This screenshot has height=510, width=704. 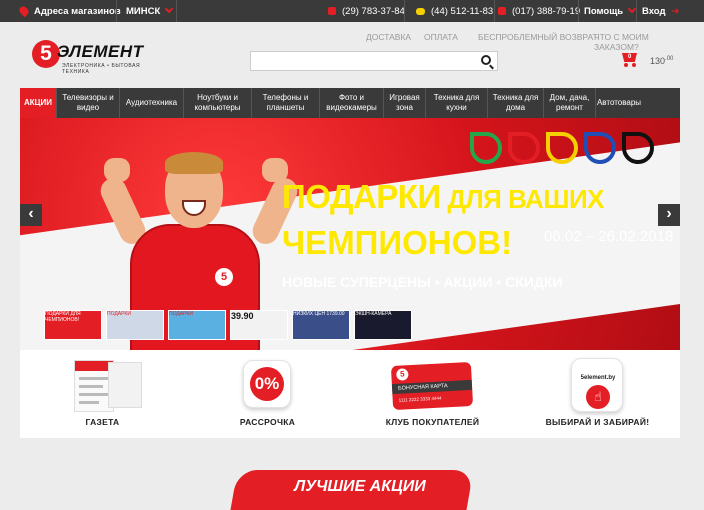 What do you see at coordinates (383, 325) in the screenshot?
I see `thumbnail-6: ЭКШН-КАМЕРА` at bounding box center [383, 325].